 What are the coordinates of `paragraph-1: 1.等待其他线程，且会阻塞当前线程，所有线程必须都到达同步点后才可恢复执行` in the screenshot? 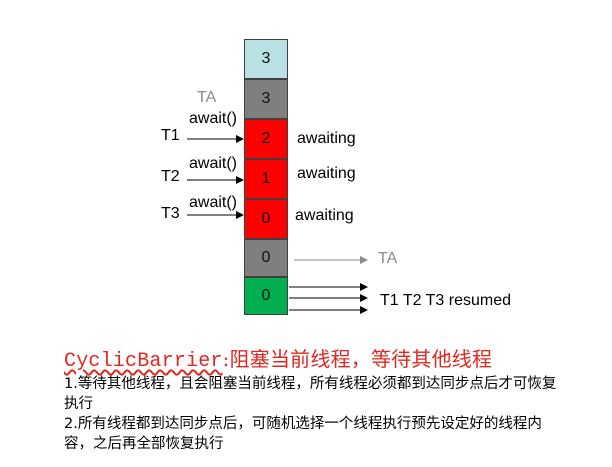 It's located at (314, 394).